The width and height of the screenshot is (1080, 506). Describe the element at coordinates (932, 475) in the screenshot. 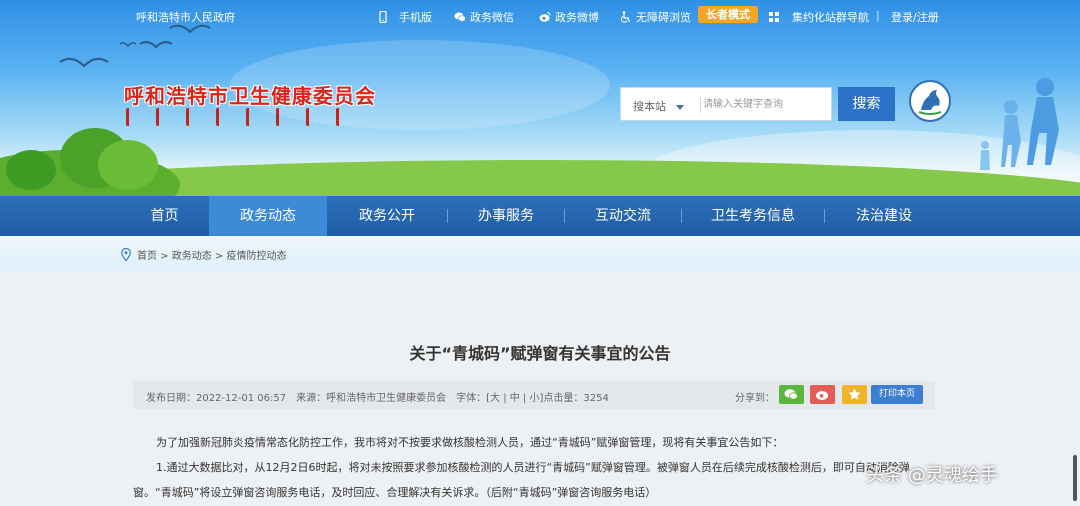

I see `watermark: 头条 @灵魂绘手` at that location.